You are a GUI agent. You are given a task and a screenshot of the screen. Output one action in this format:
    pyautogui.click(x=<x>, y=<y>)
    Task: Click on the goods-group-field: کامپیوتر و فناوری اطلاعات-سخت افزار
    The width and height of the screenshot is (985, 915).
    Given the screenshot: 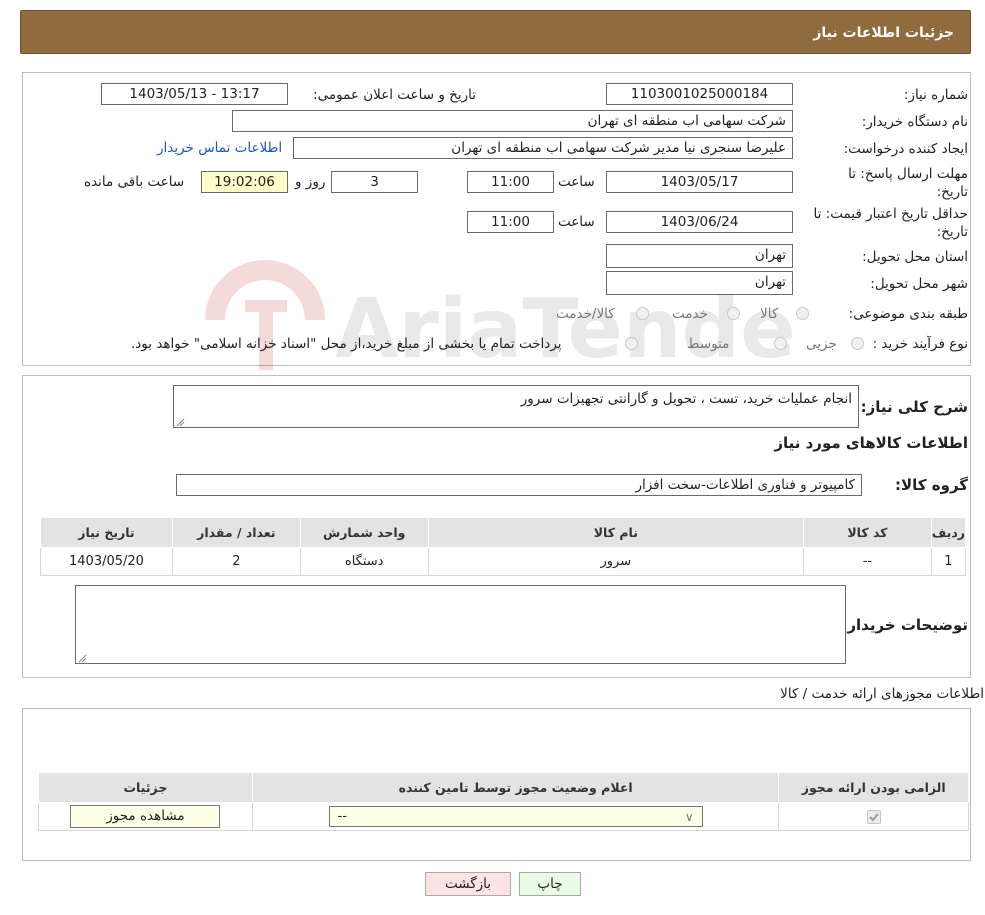 What is the action you would take?
    pyautogui.click(x=519, y=485)
    